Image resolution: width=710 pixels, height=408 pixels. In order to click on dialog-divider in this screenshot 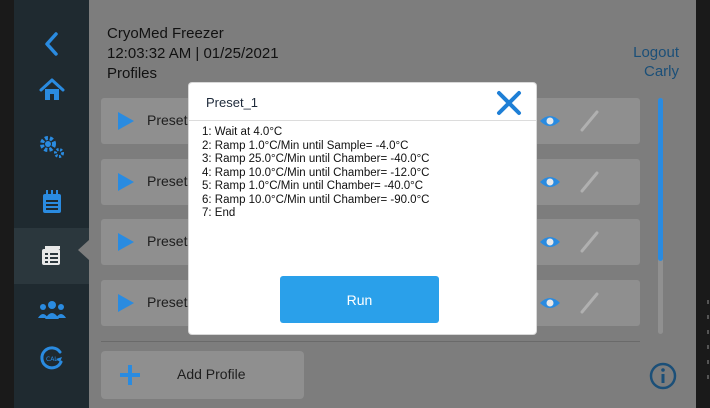, I will do `click(362, 120)`.